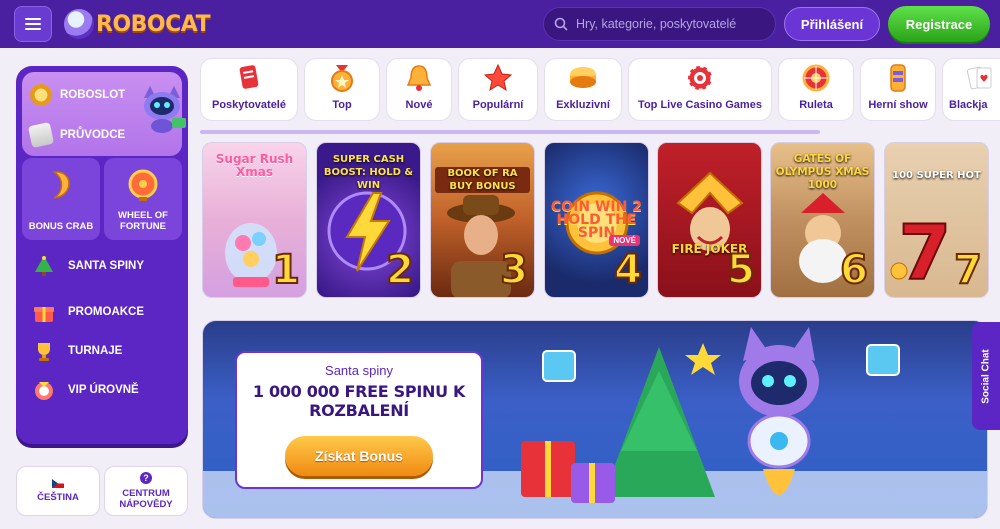 The height and width of the screenshot is (529, 1000). What do you see at coordinates (510, 132) in the screenshot?
I see `category-scrollbar` at bounding box center [510, 132].